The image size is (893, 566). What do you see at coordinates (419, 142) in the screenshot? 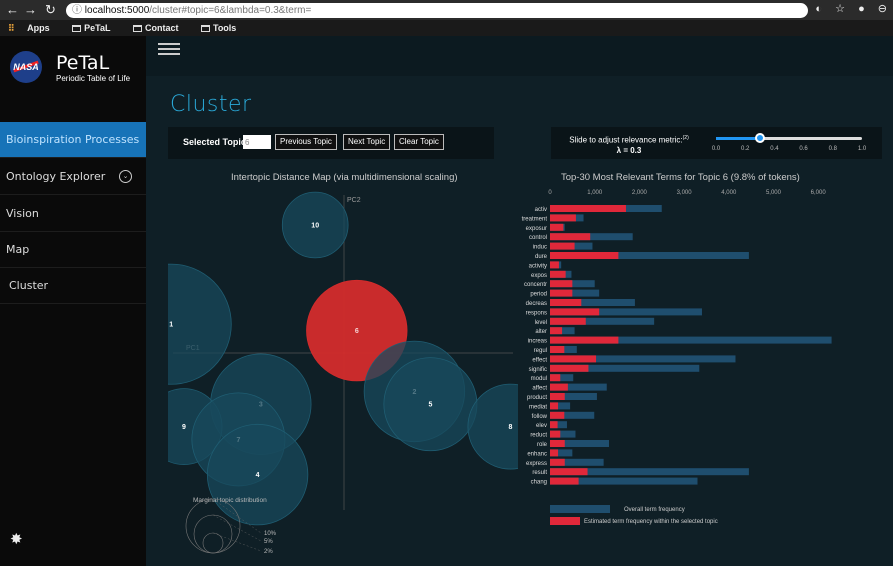
I see `clear-topic-button: Clear Topic` at bounding box center [419, 142].